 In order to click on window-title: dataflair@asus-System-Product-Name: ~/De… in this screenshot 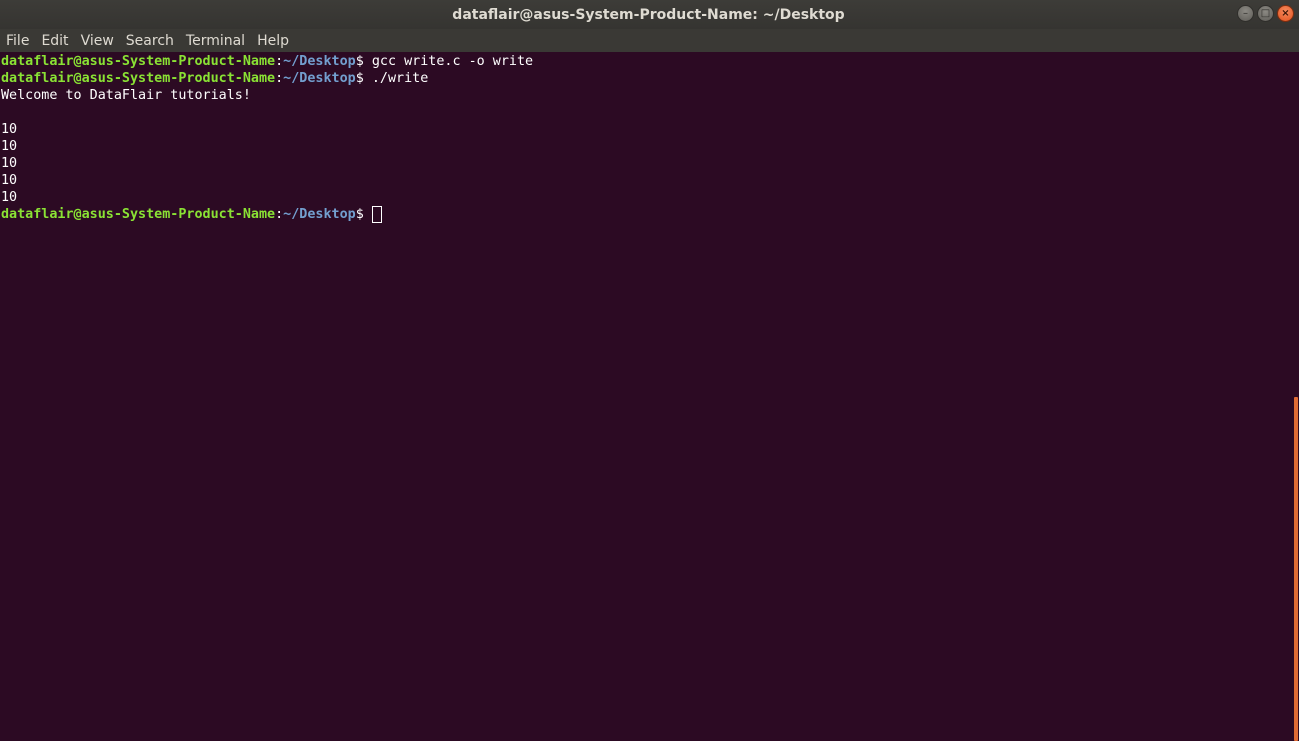, I will do `click(648, 14)`.